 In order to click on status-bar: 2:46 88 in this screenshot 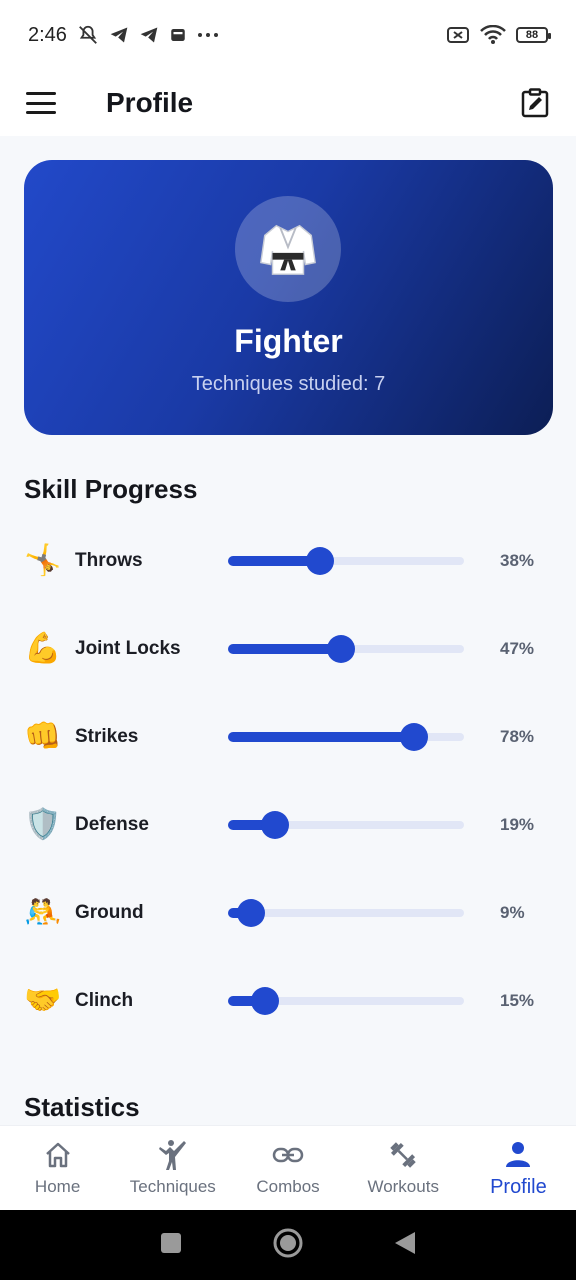, I will do `click(288, 35)`.